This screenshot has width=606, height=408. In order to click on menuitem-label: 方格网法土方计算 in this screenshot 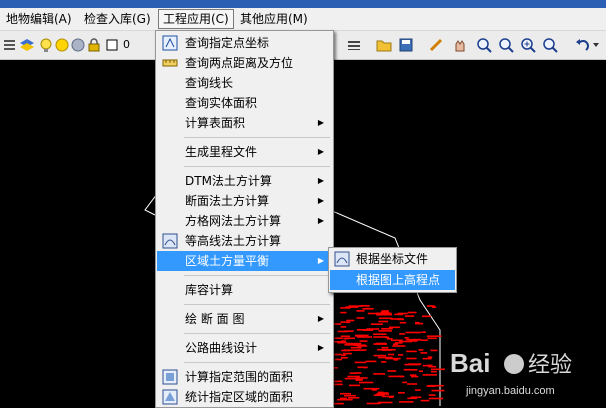, I will do `click(233, 221)`.